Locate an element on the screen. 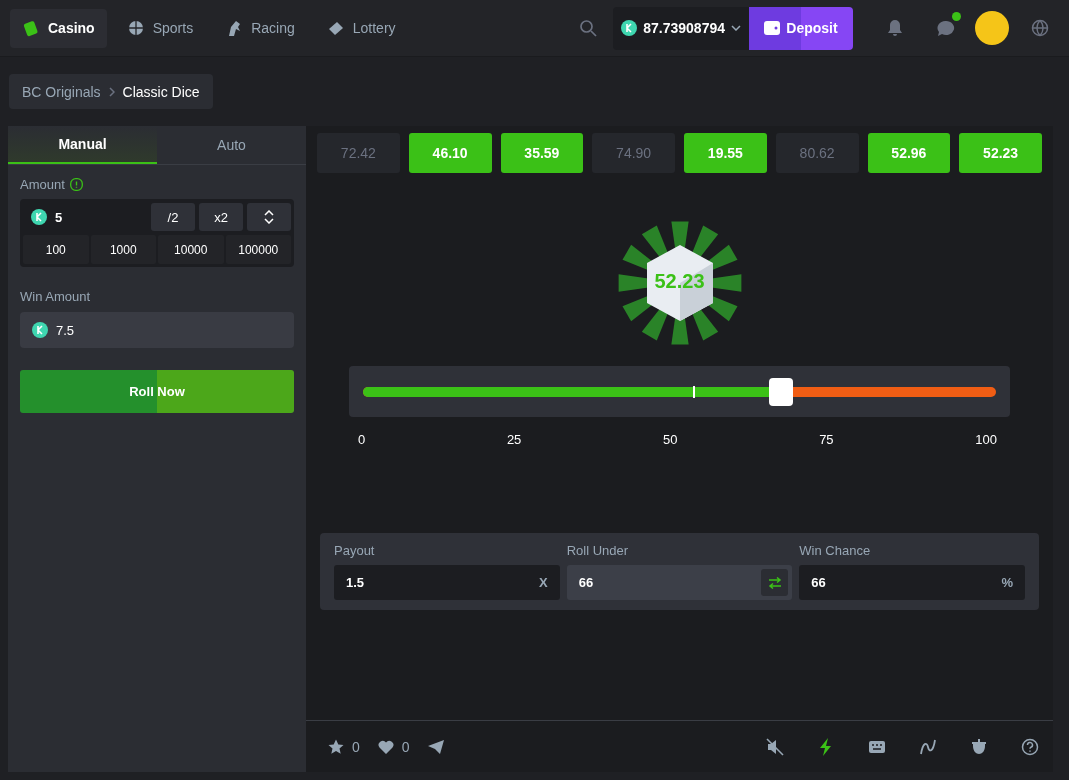 This screenshot has width=1069, height=780. ball-icon is located at coordinates (135, 28).